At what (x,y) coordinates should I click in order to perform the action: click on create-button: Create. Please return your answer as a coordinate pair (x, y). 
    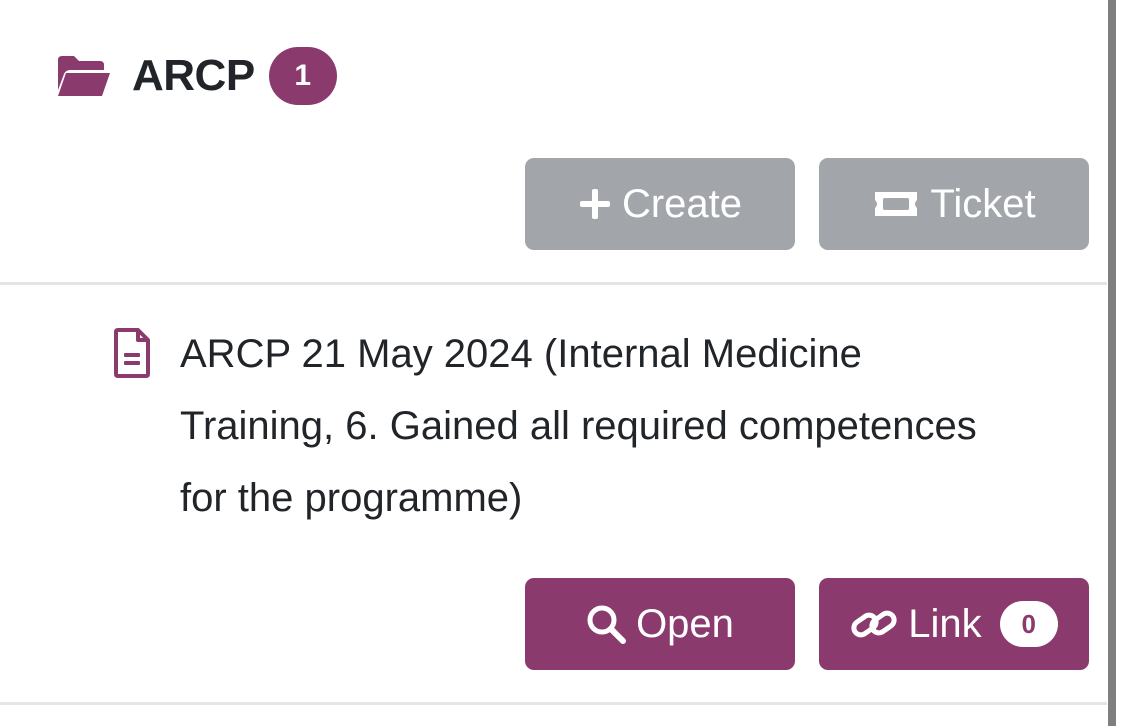
    Looking at the image, I should click on (660, 204).